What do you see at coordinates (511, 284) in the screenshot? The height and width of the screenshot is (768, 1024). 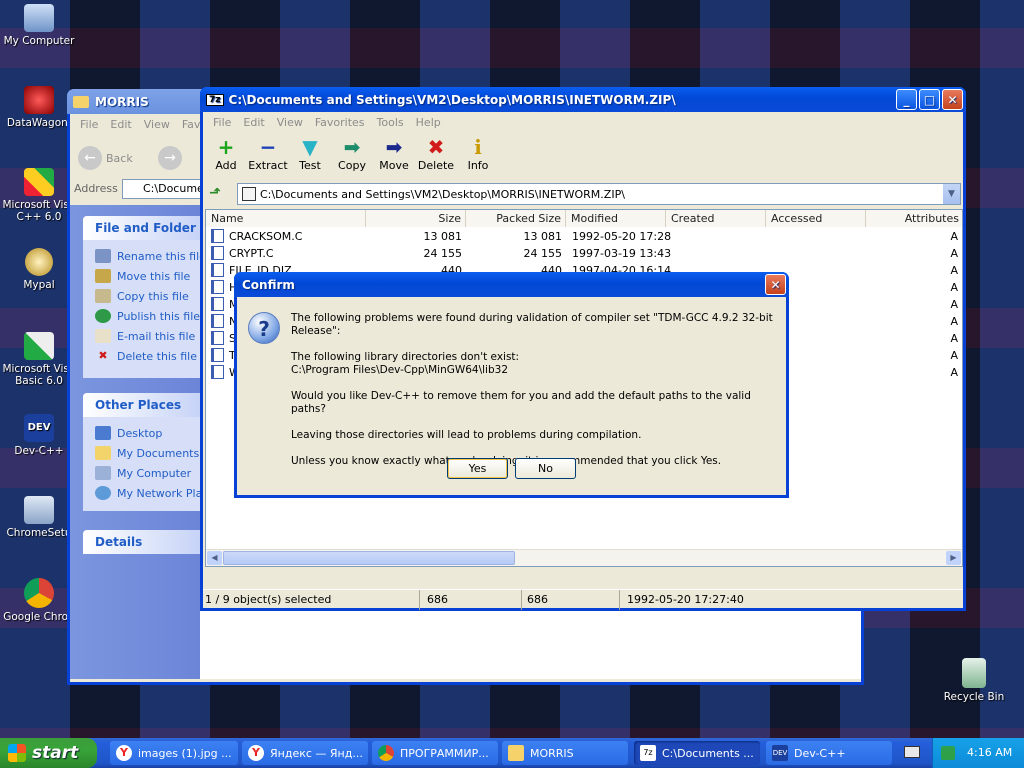 I see `dialog-titlebar: Confirm ✕` at bounding box center [511, 284].